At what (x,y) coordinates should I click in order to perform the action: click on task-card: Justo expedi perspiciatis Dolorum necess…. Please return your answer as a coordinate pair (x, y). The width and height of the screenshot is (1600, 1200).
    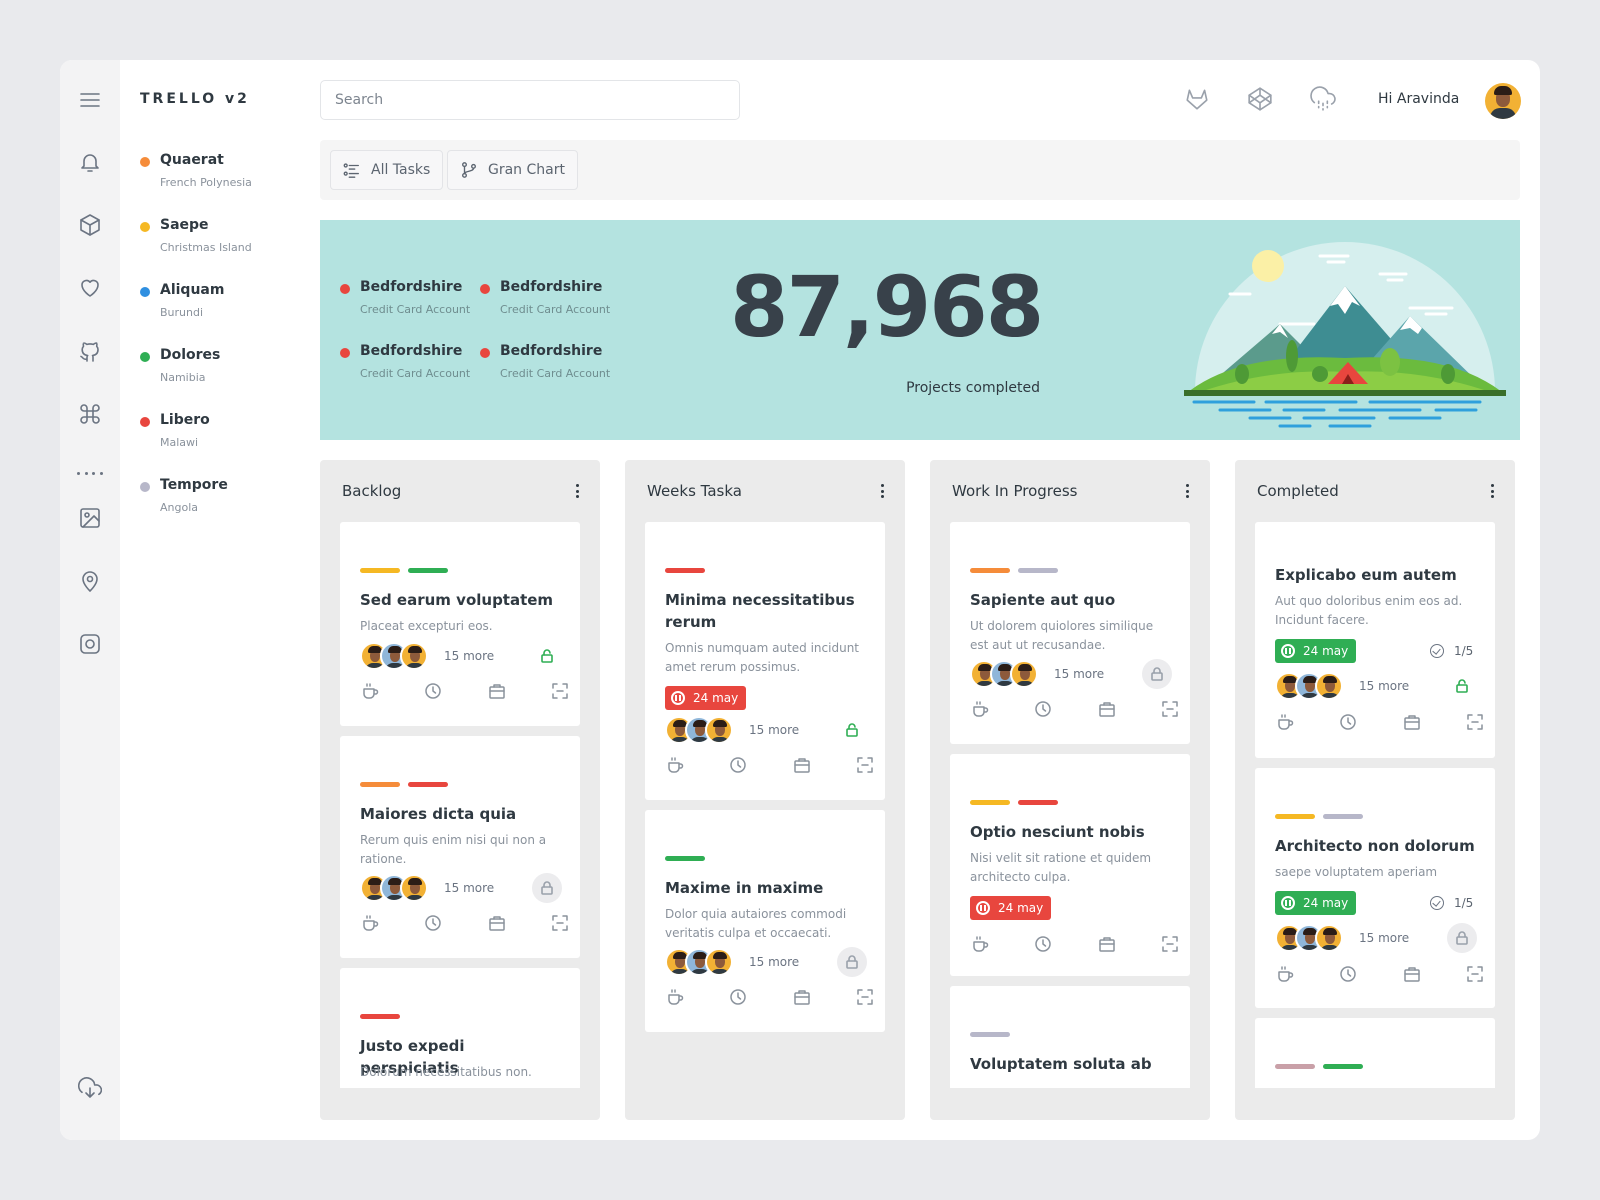
    Looking at the image, I should click on (460, 1028).